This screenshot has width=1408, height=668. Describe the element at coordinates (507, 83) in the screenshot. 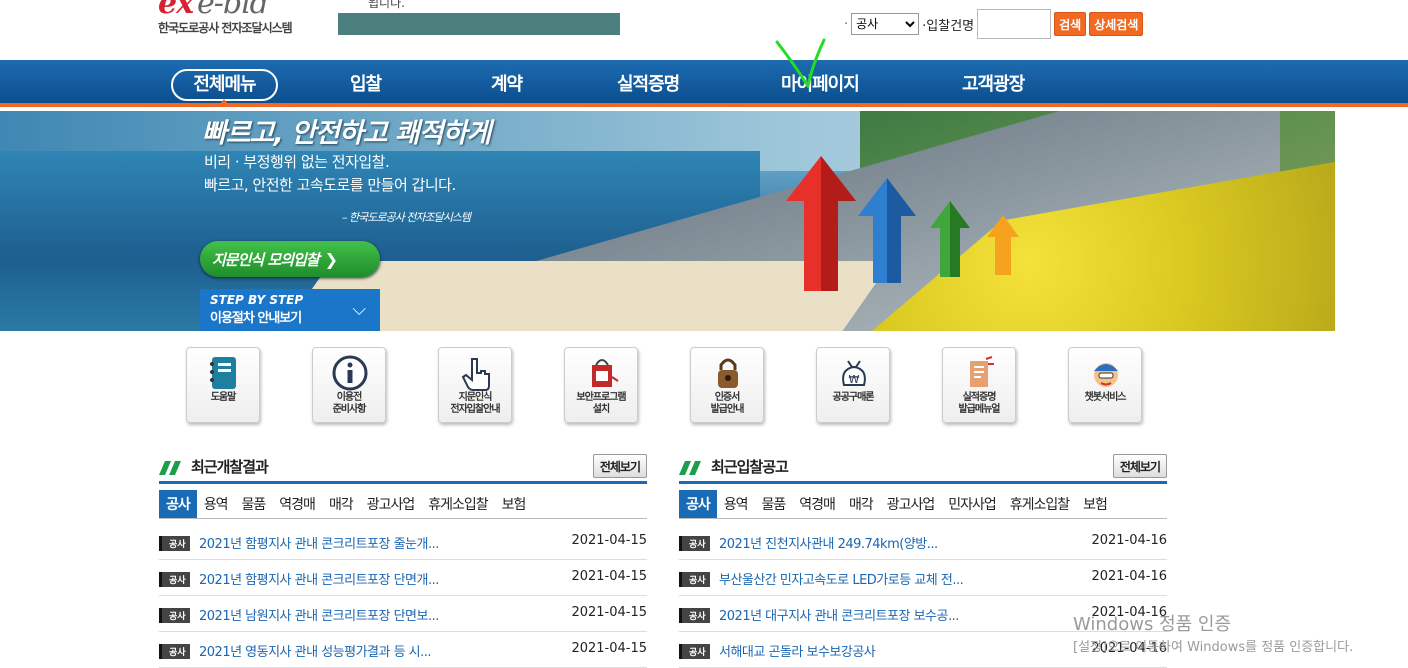

I see `nav-item-contract: 계약` at that location.